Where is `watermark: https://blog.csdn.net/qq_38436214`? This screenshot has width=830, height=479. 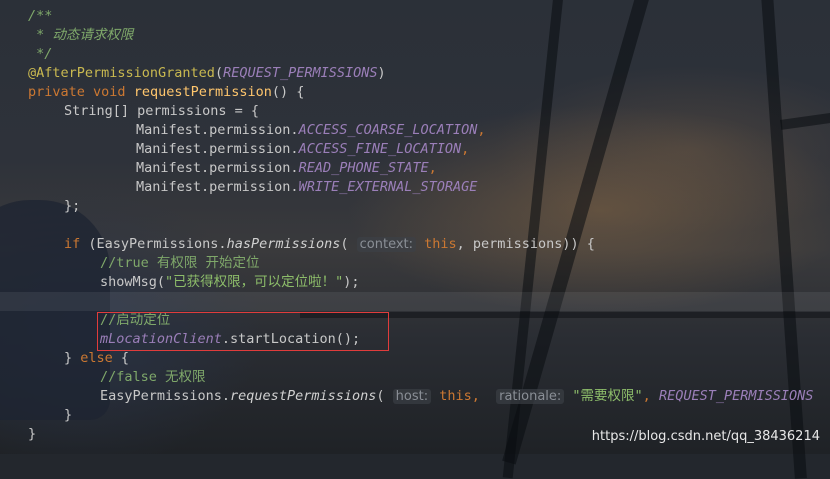
watermark: https://blog.csdn.net/qq_38436214 is located at coordinates (705, 436).